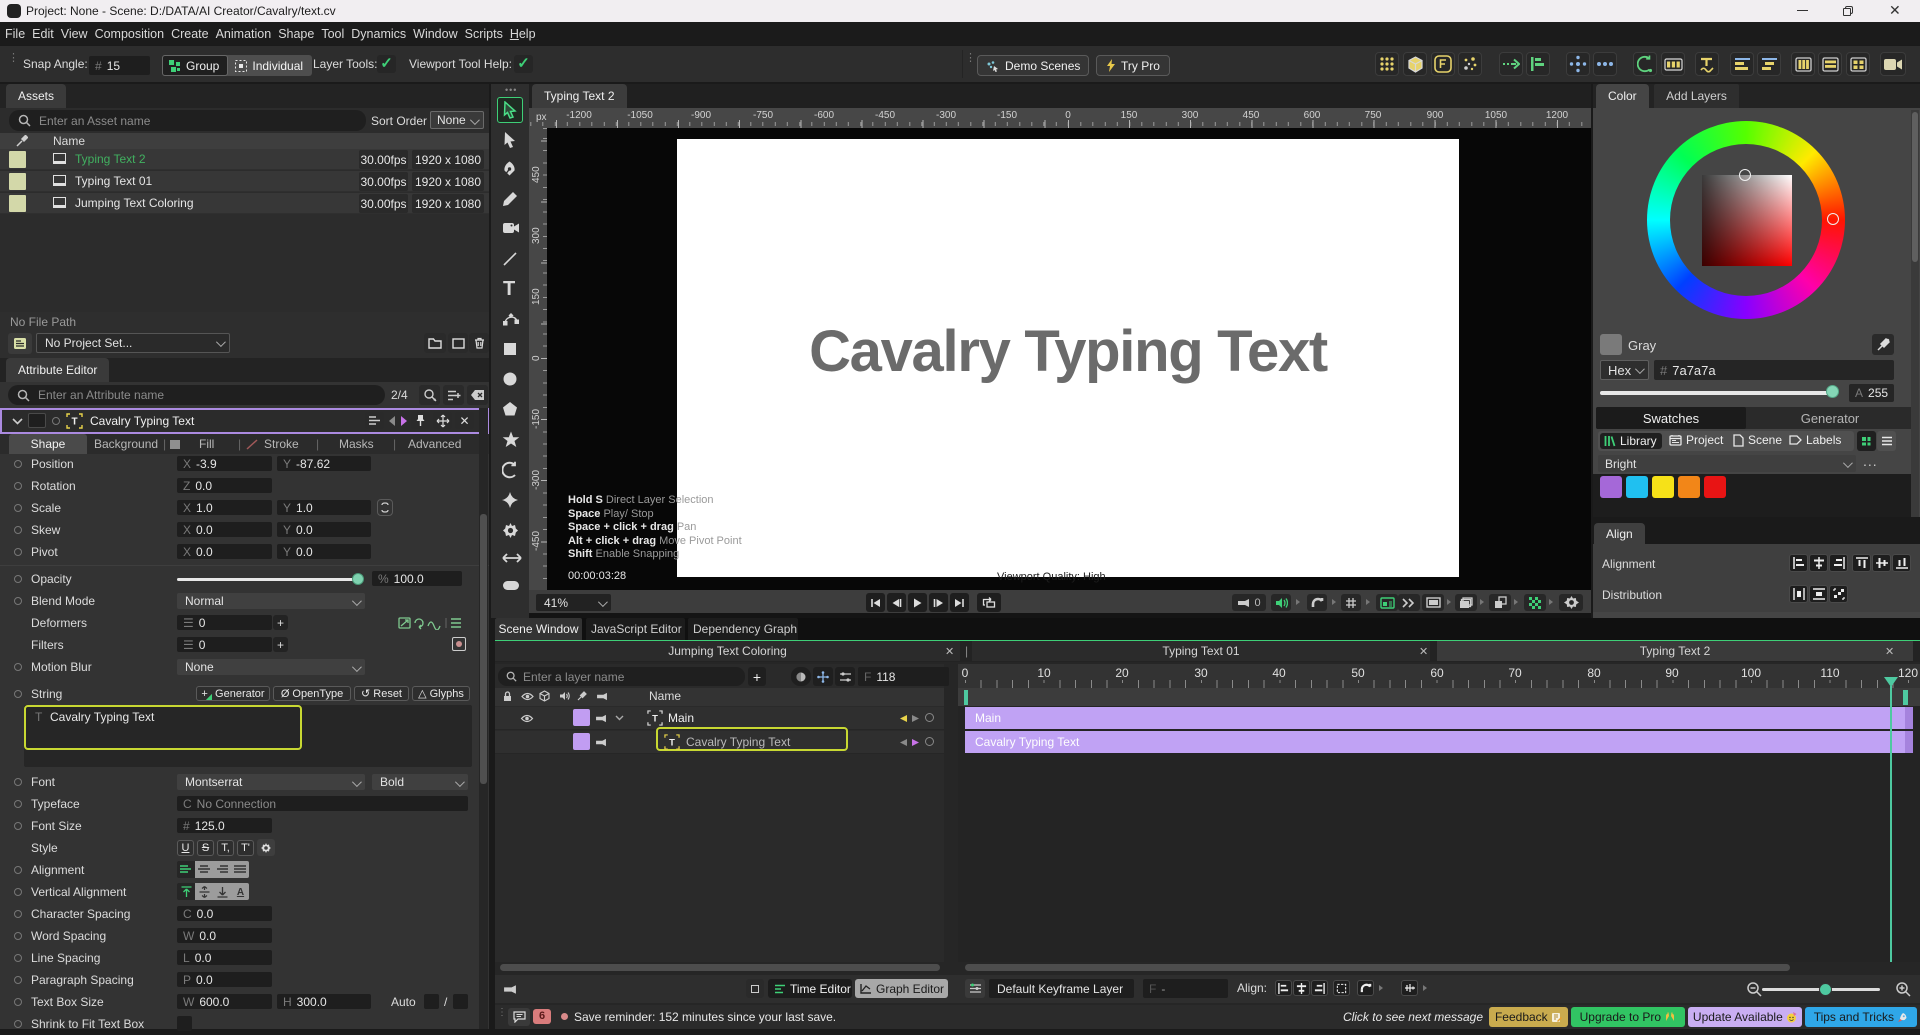  I want to click on svg-text: A, so click(239, 892).